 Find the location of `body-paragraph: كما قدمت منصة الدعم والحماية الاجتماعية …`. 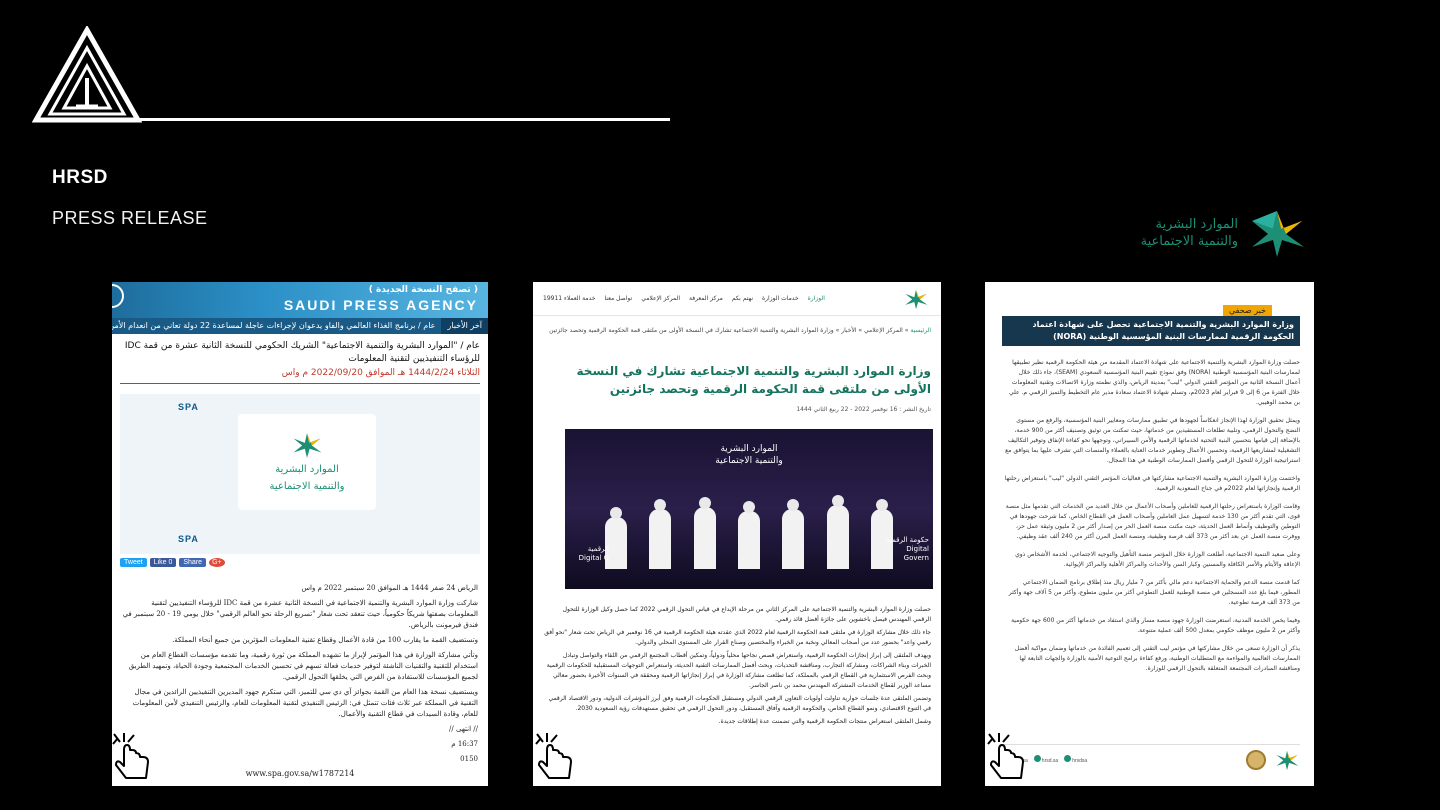

body-paragraph: كما قدمت منصة الدعم والحماية الاجتماعية … is located at coordinates (1154, 592).